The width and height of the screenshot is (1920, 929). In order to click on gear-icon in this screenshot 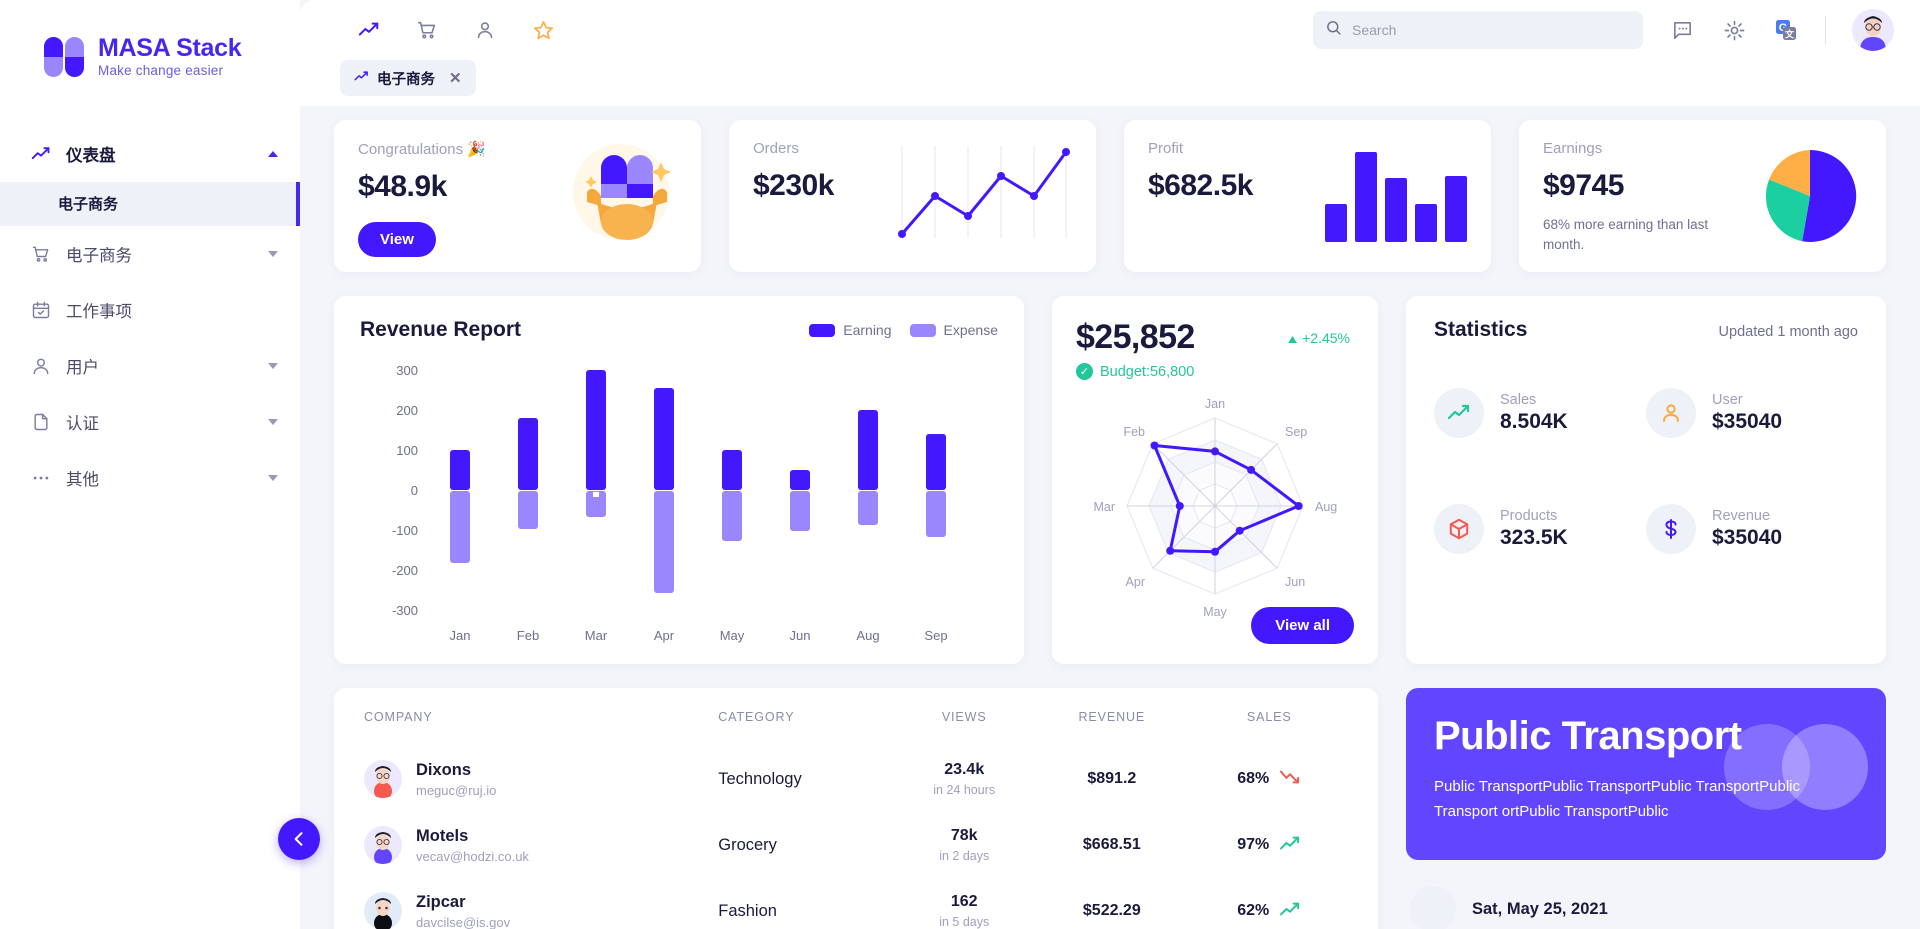, I will do `click(1734, 30)`.